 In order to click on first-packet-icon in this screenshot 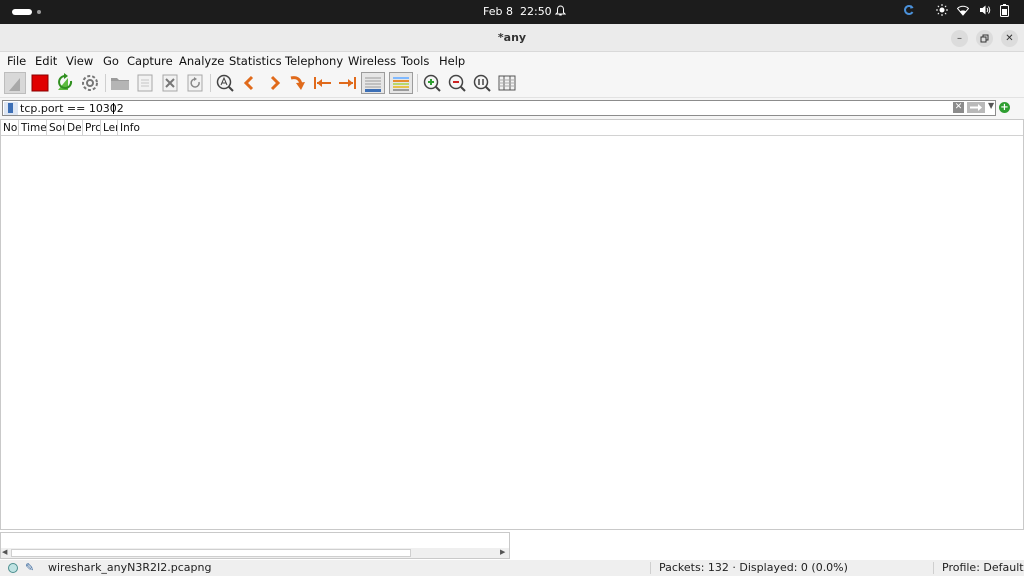, I will do `click(322, 83)`.